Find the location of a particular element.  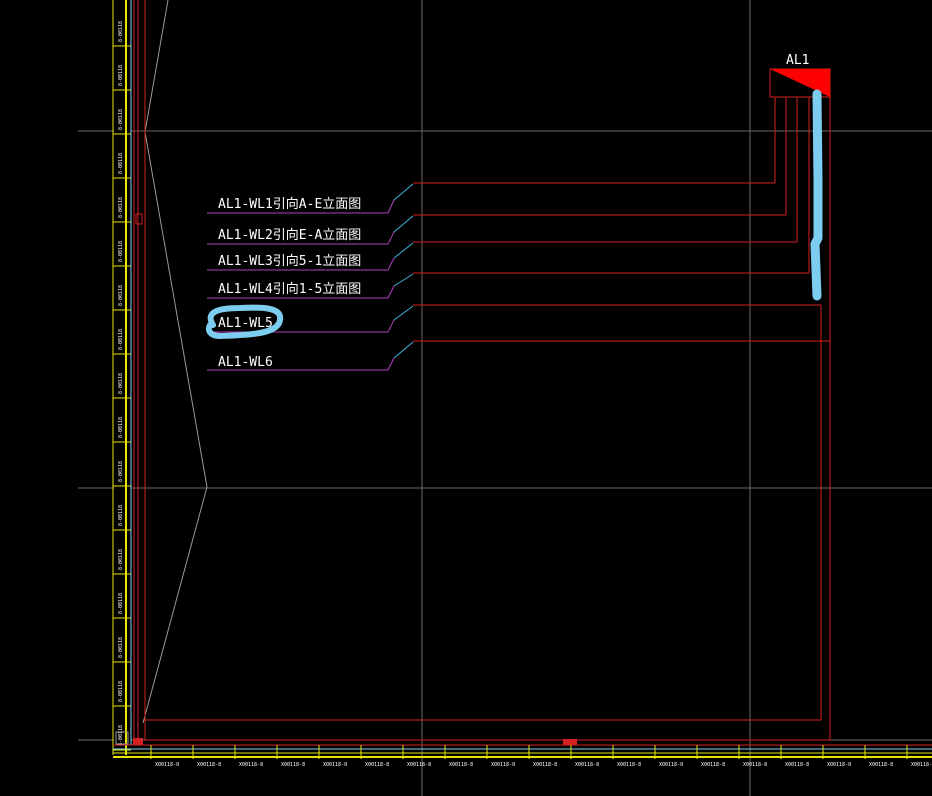

circuit-label: AL1-WL6 is located at coordinates (245, 362).